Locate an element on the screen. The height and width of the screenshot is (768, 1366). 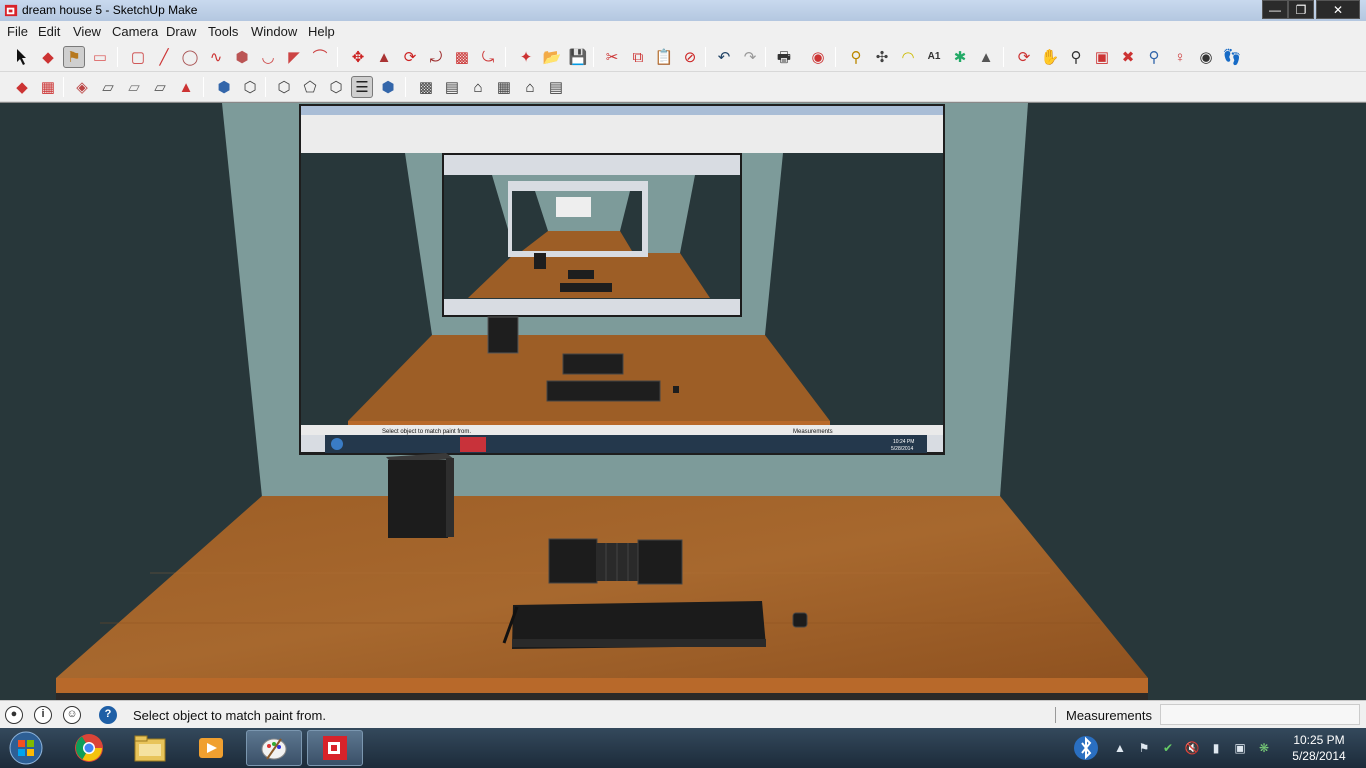
geo-location-icon: ● is located at coordinates (14, 715).